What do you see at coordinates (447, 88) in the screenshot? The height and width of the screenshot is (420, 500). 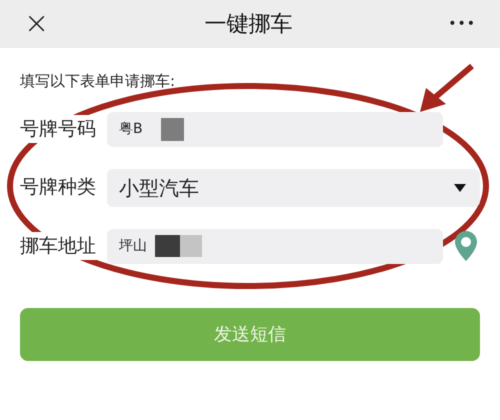 I see `annotation-arrow` at bounding box center [447, 88].